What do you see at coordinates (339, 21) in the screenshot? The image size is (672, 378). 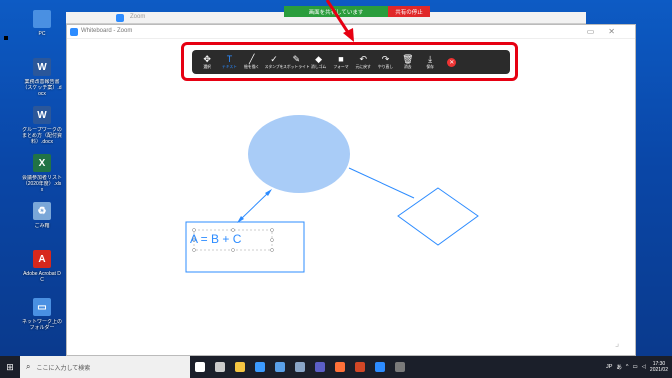 I see `annotation-arrow` at bounding box center [339, 21].